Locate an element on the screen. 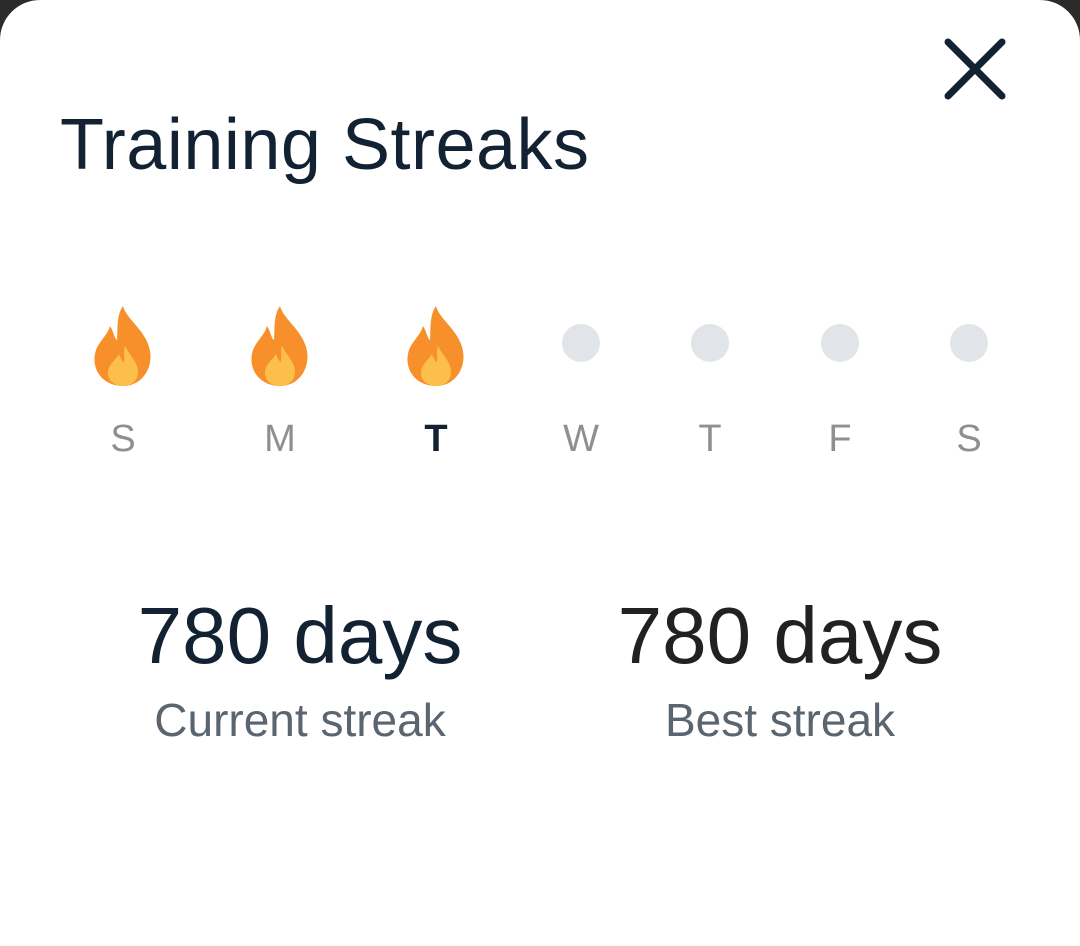  current-streak-value: 780 days is located at coordinates (300, 635).